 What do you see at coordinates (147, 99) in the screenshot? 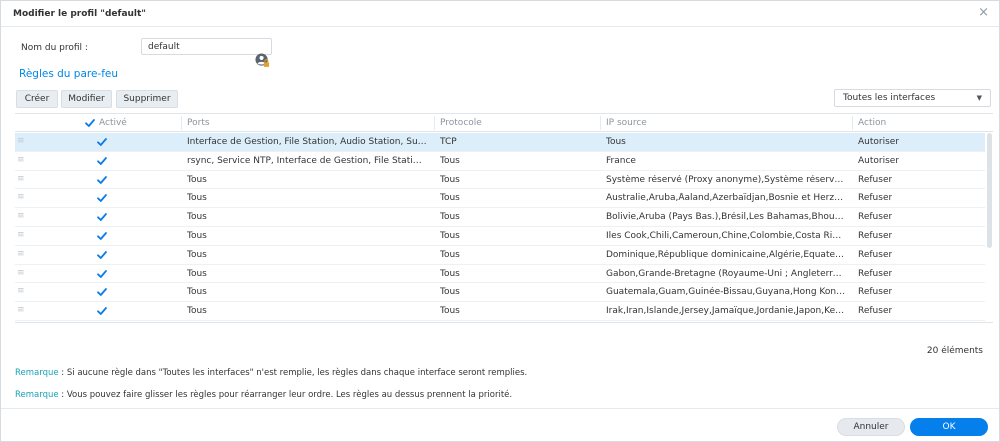
I see `delete-button: Supprimer` at bounding box center [147, 99].